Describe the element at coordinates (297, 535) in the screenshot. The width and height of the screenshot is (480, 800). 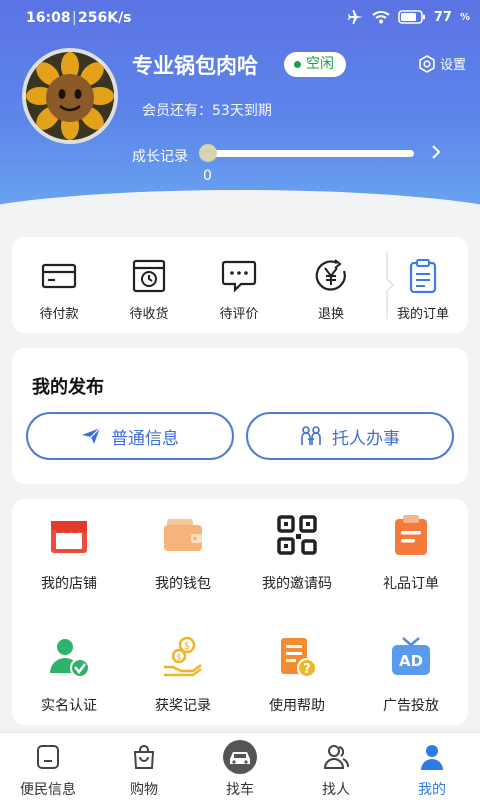
I see `qr-code-icon` at that location.